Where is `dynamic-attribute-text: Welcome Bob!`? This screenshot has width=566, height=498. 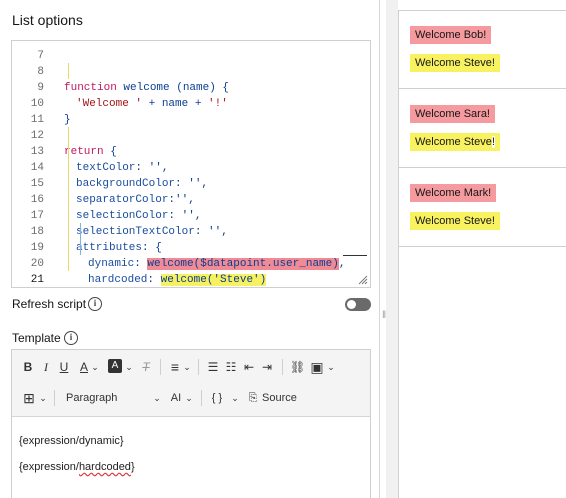
dynamic-attribute-text: Welcome Bob! is located at coordinates (451, 35).